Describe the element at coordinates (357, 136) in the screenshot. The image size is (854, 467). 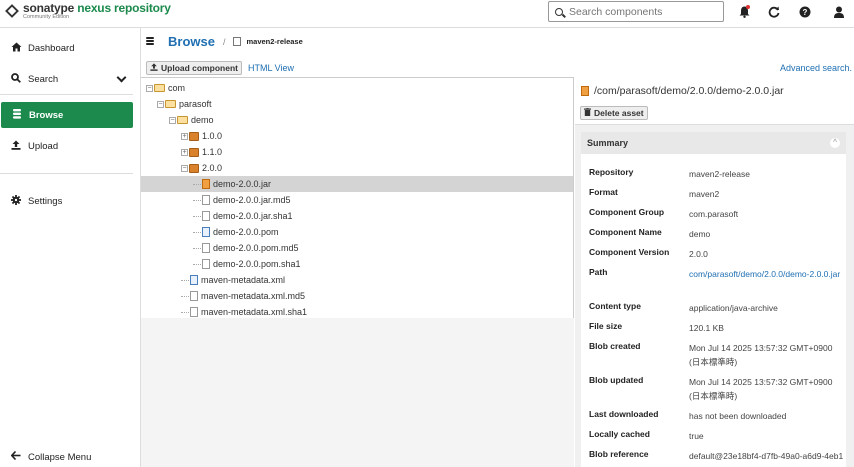
I see `tree-node-1-0-0: + 1.0.0` at that location.